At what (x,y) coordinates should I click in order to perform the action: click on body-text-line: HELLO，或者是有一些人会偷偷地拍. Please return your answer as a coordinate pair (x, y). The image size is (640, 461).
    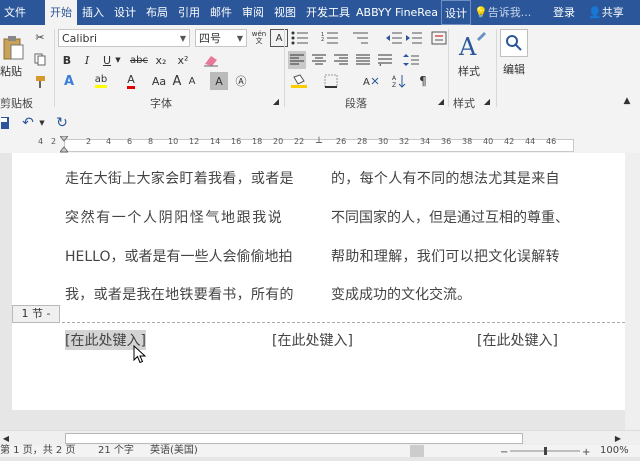
    Looking at the image, I should click on (179, 256).